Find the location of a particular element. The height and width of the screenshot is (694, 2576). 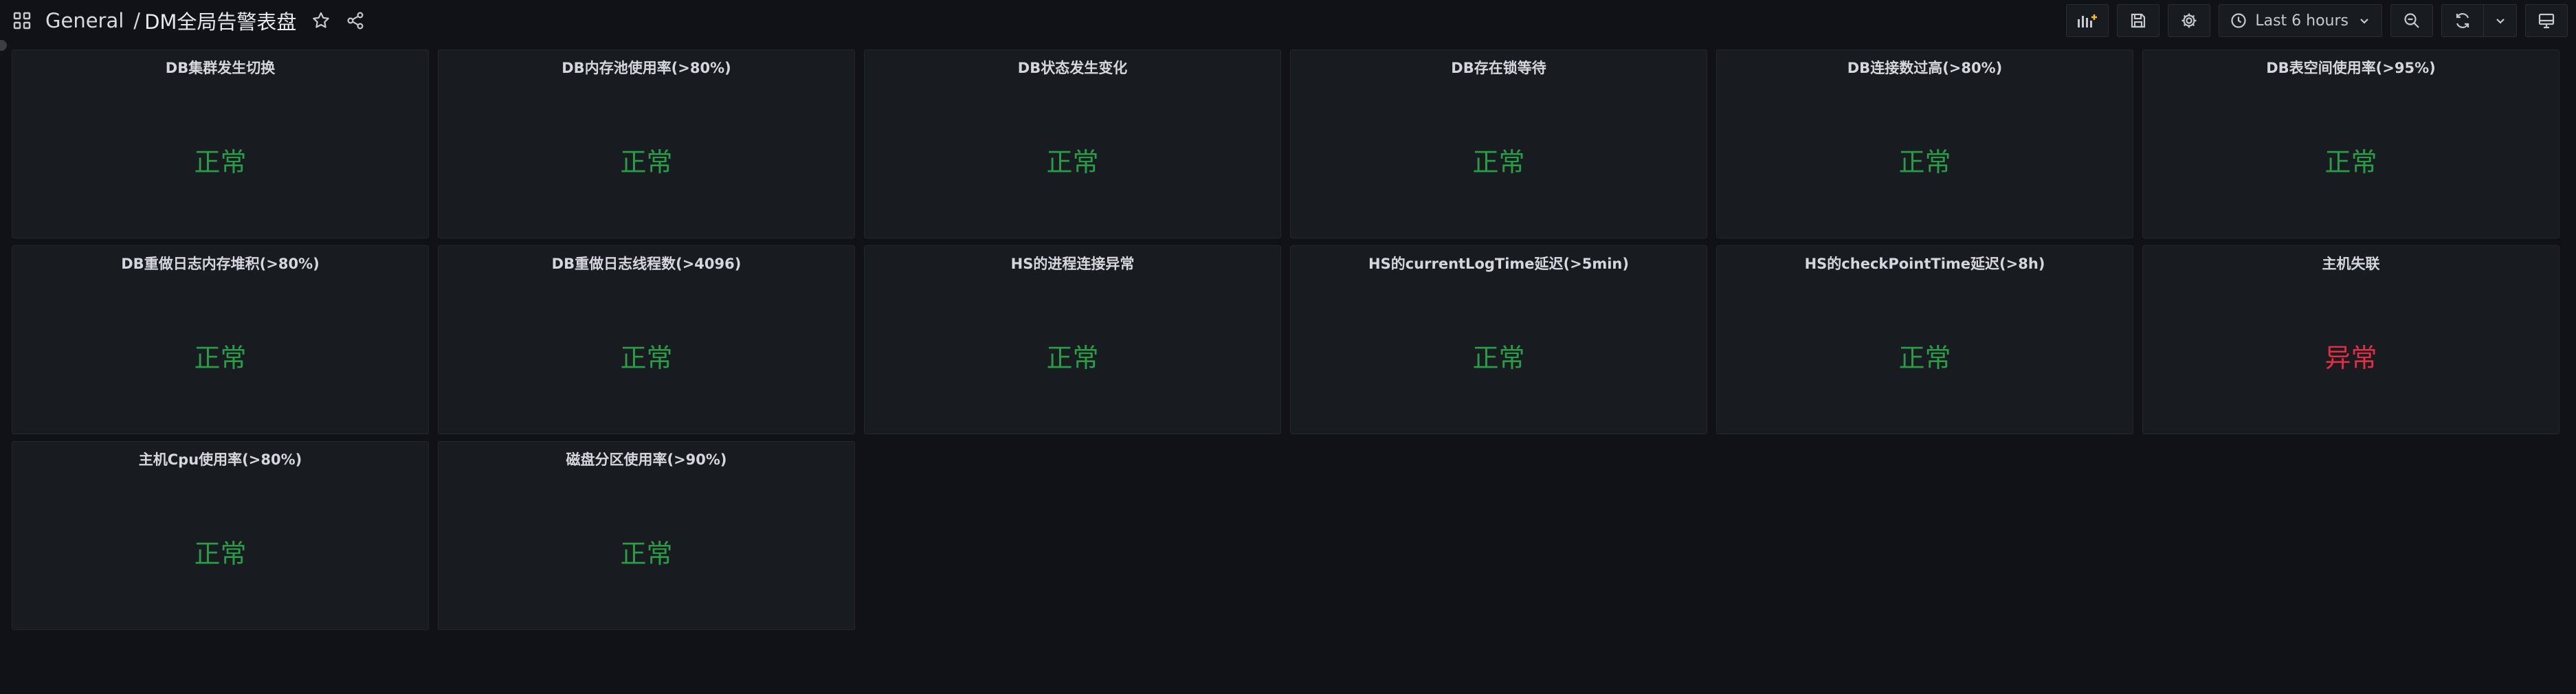

panel-title: HS的checkPointTime延迟(>8h) is located at coordinates (1925, 263).